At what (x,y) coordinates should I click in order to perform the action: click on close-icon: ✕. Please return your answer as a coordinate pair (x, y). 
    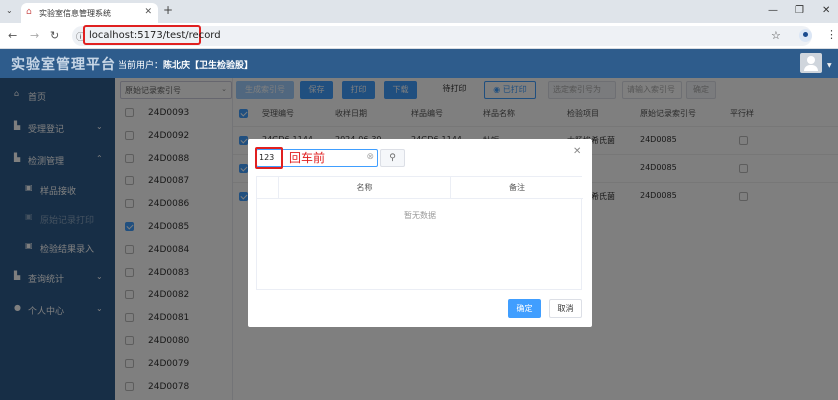
    Looking at the image, I should click on (577, 151).